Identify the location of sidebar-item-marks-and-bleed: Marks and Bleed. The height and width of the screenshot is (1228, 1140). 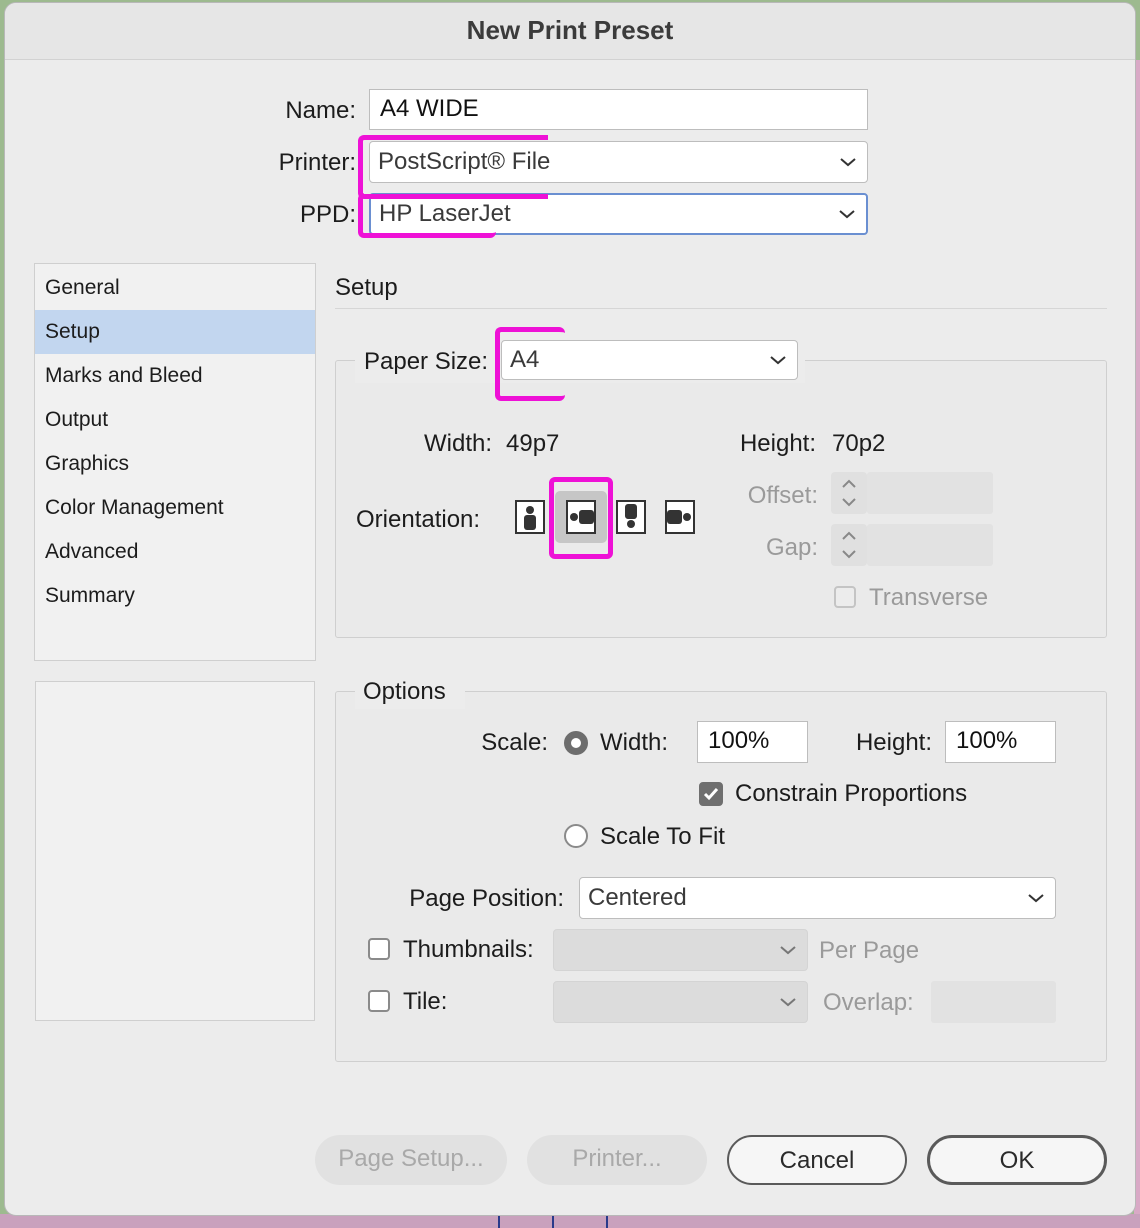
(175, 376).